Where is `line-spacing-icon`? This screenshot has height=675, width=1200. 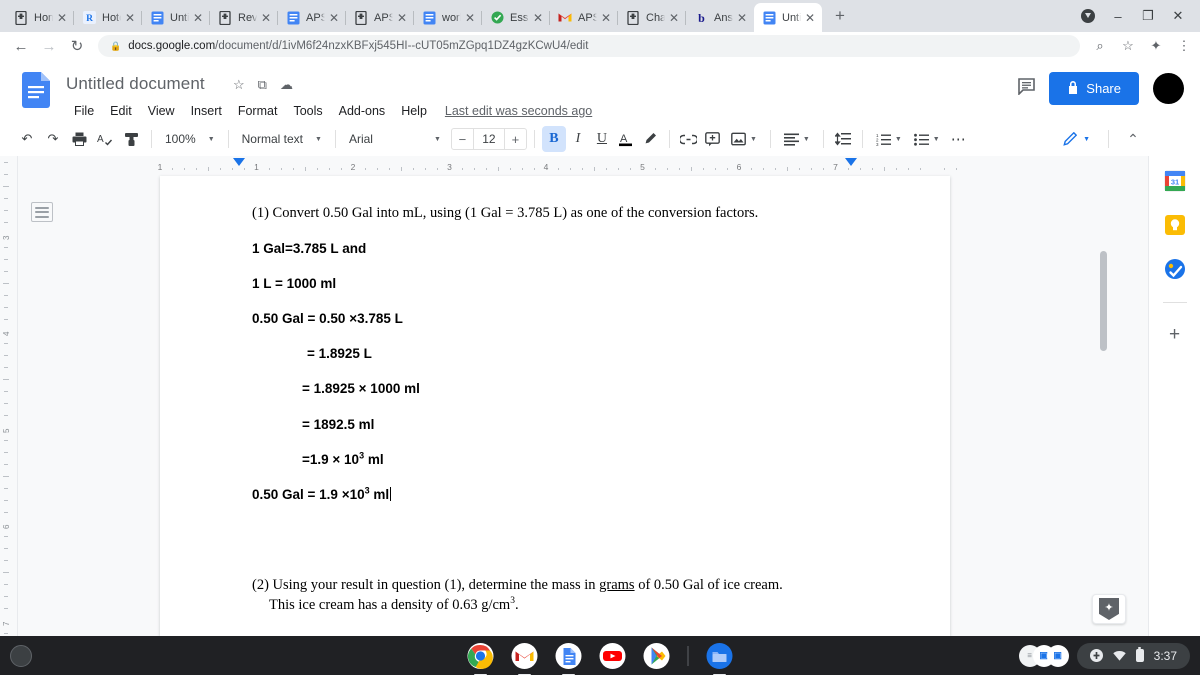
line-spacing-icon is located at coordinates (843, 139).